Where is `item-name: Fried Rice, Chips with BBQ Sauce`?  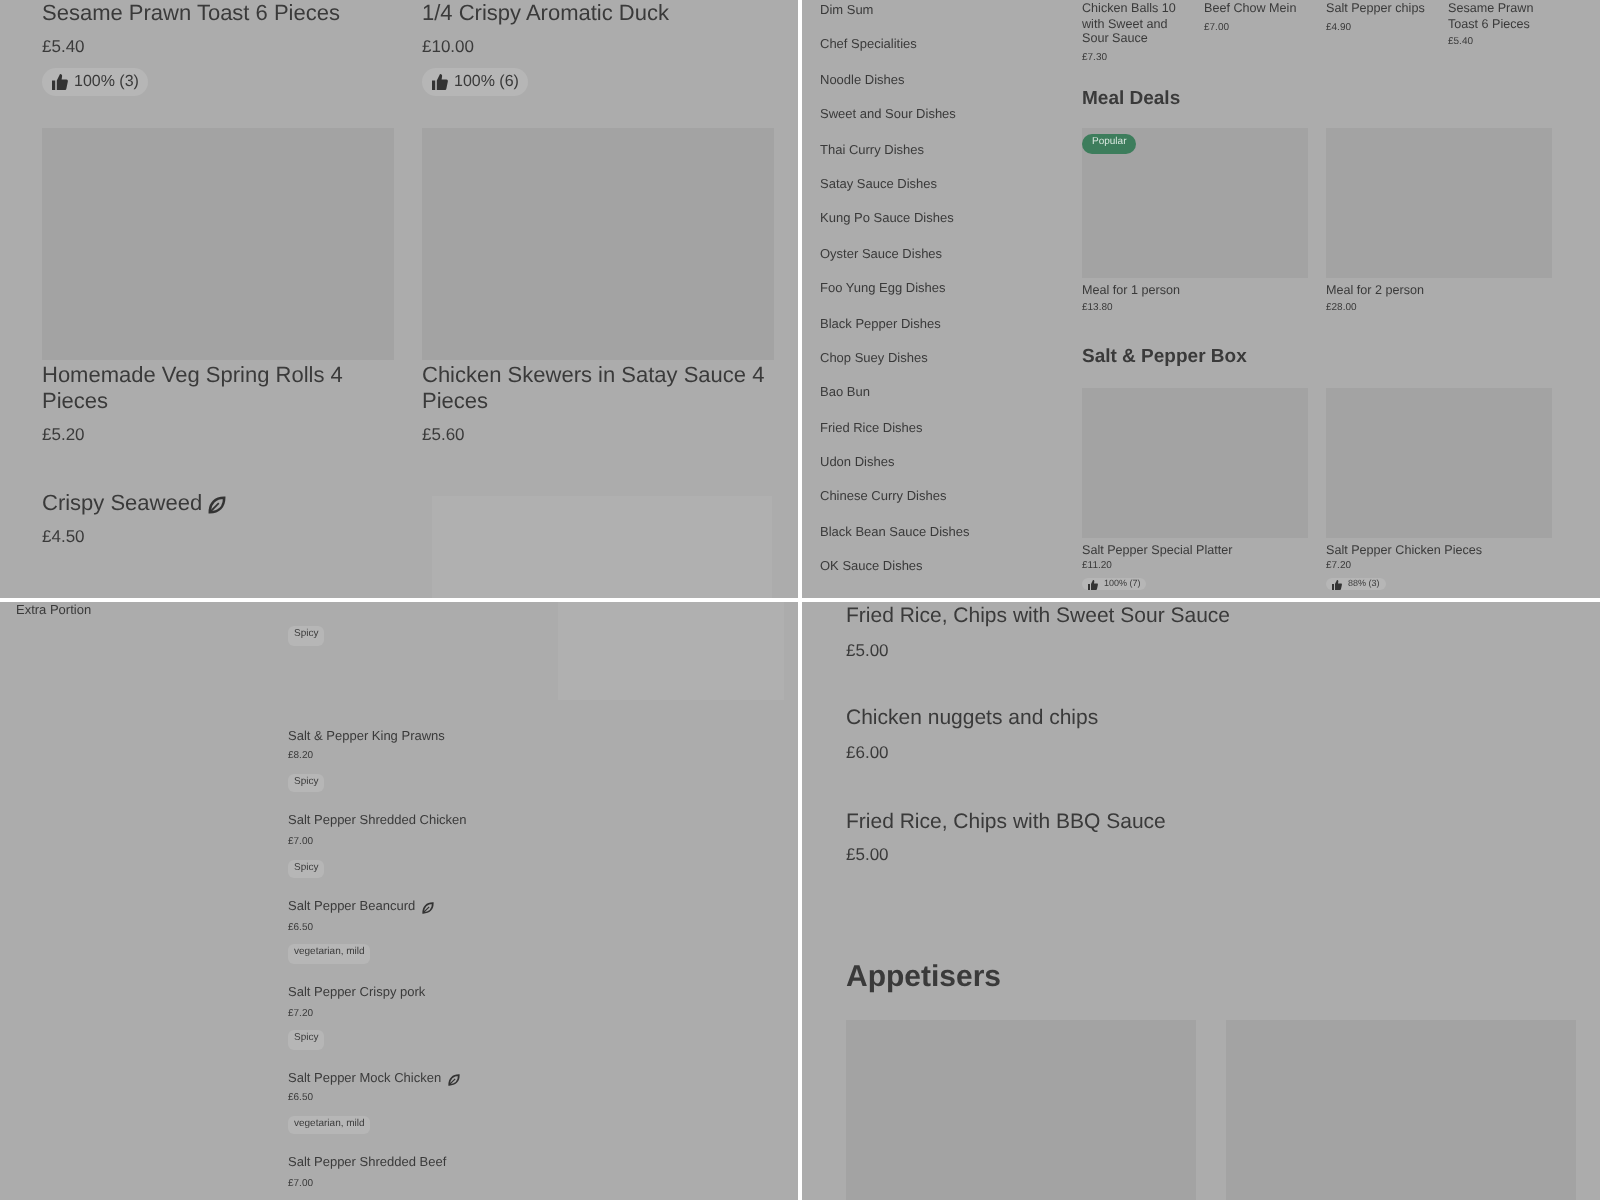
item-name: Fried Rice, Chips with BBQ Sauce is located at coordinates (1007, 822).